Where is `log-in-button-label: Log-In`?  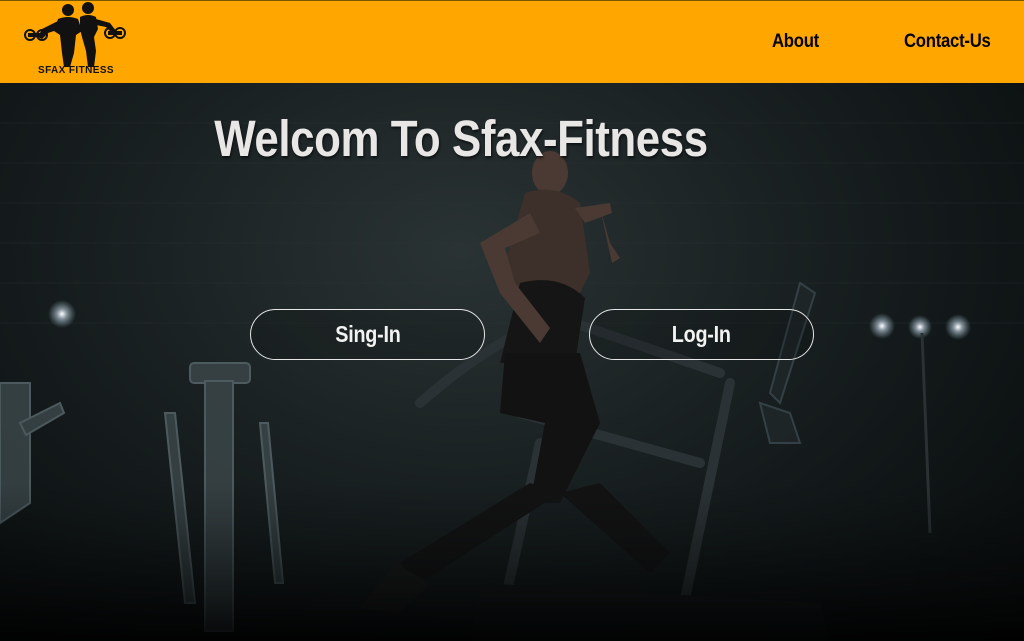 log-in-button-label: Log-In is located at coordinates (701, 334).